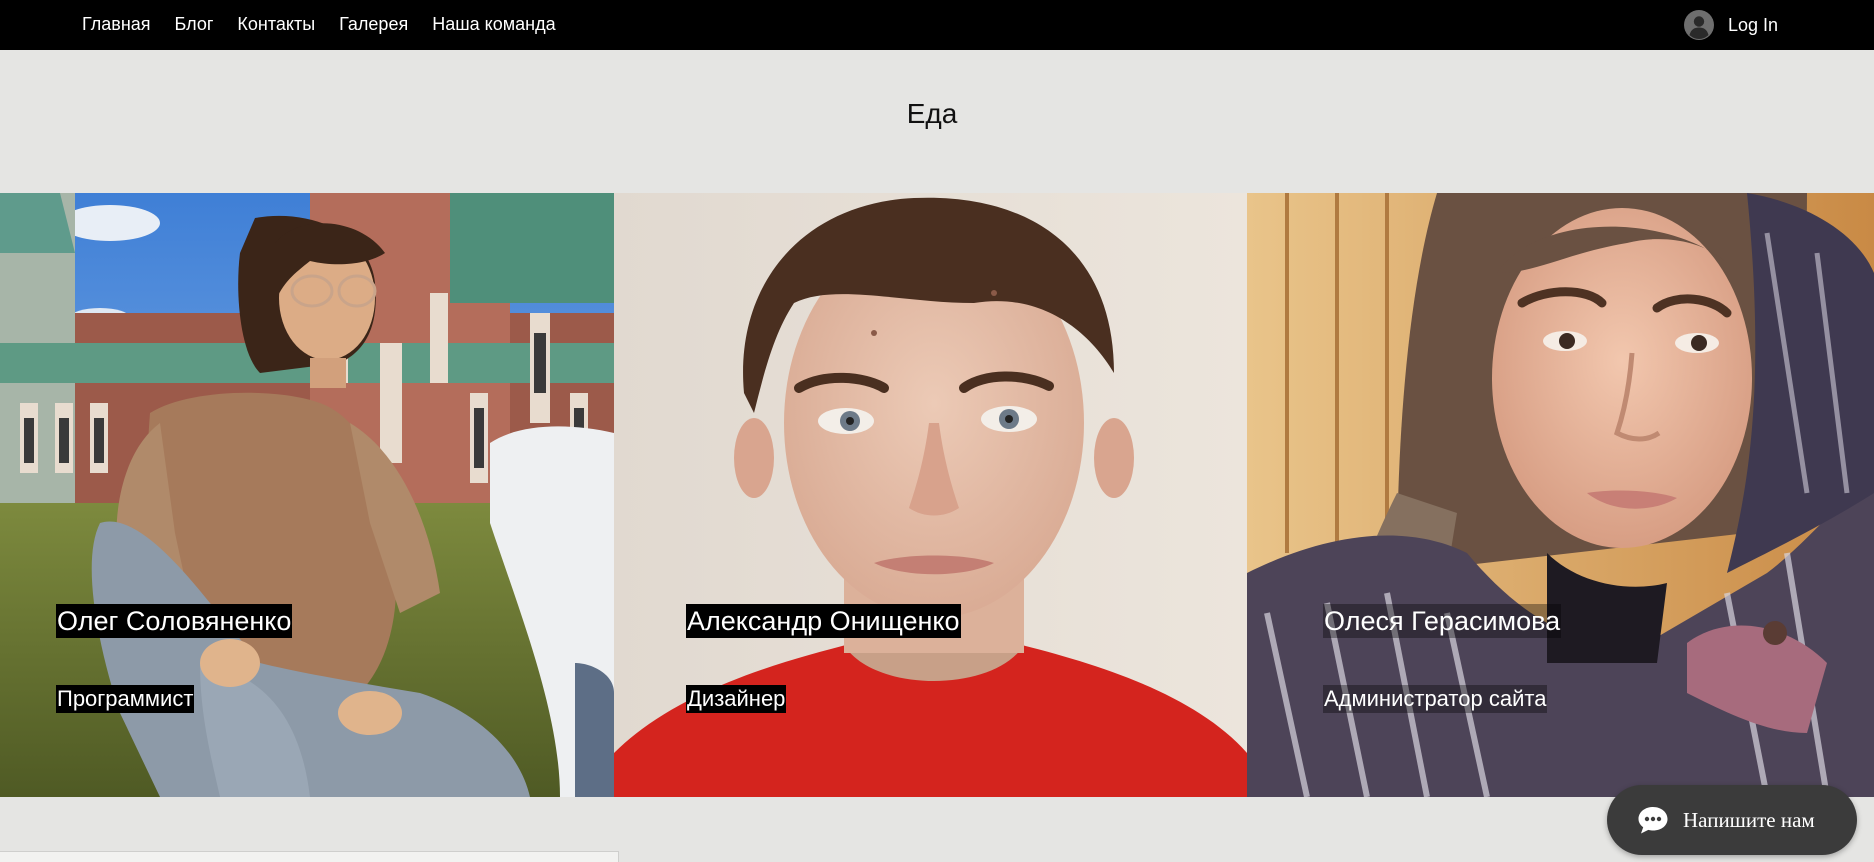 This screenshot has width=1874, height=862. I want to click on member-role: Программист, so click(125, 699).